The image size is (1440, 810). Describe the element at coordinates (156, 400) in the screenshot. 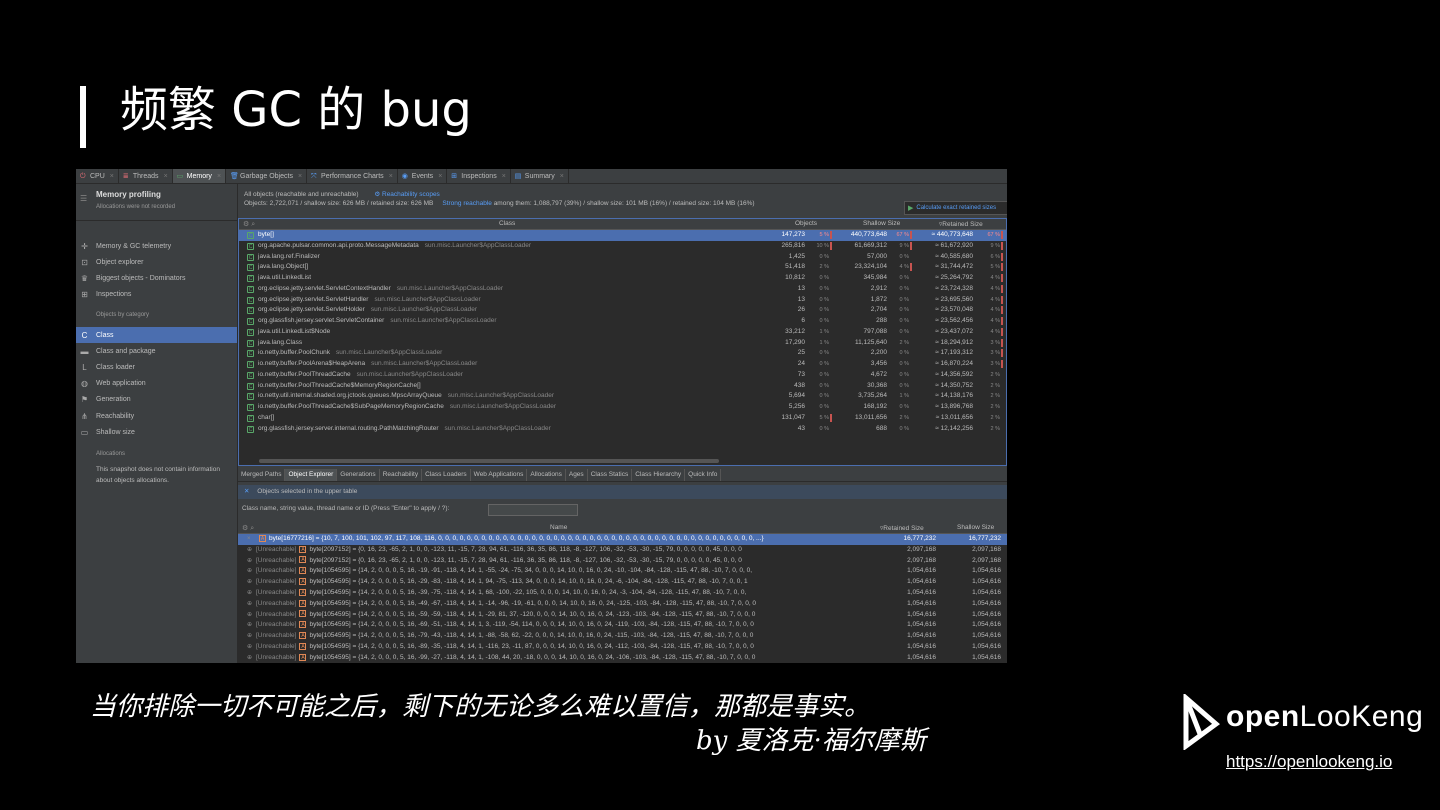

I see `sidebar-item-generation: ⚑ Generation` at that location.